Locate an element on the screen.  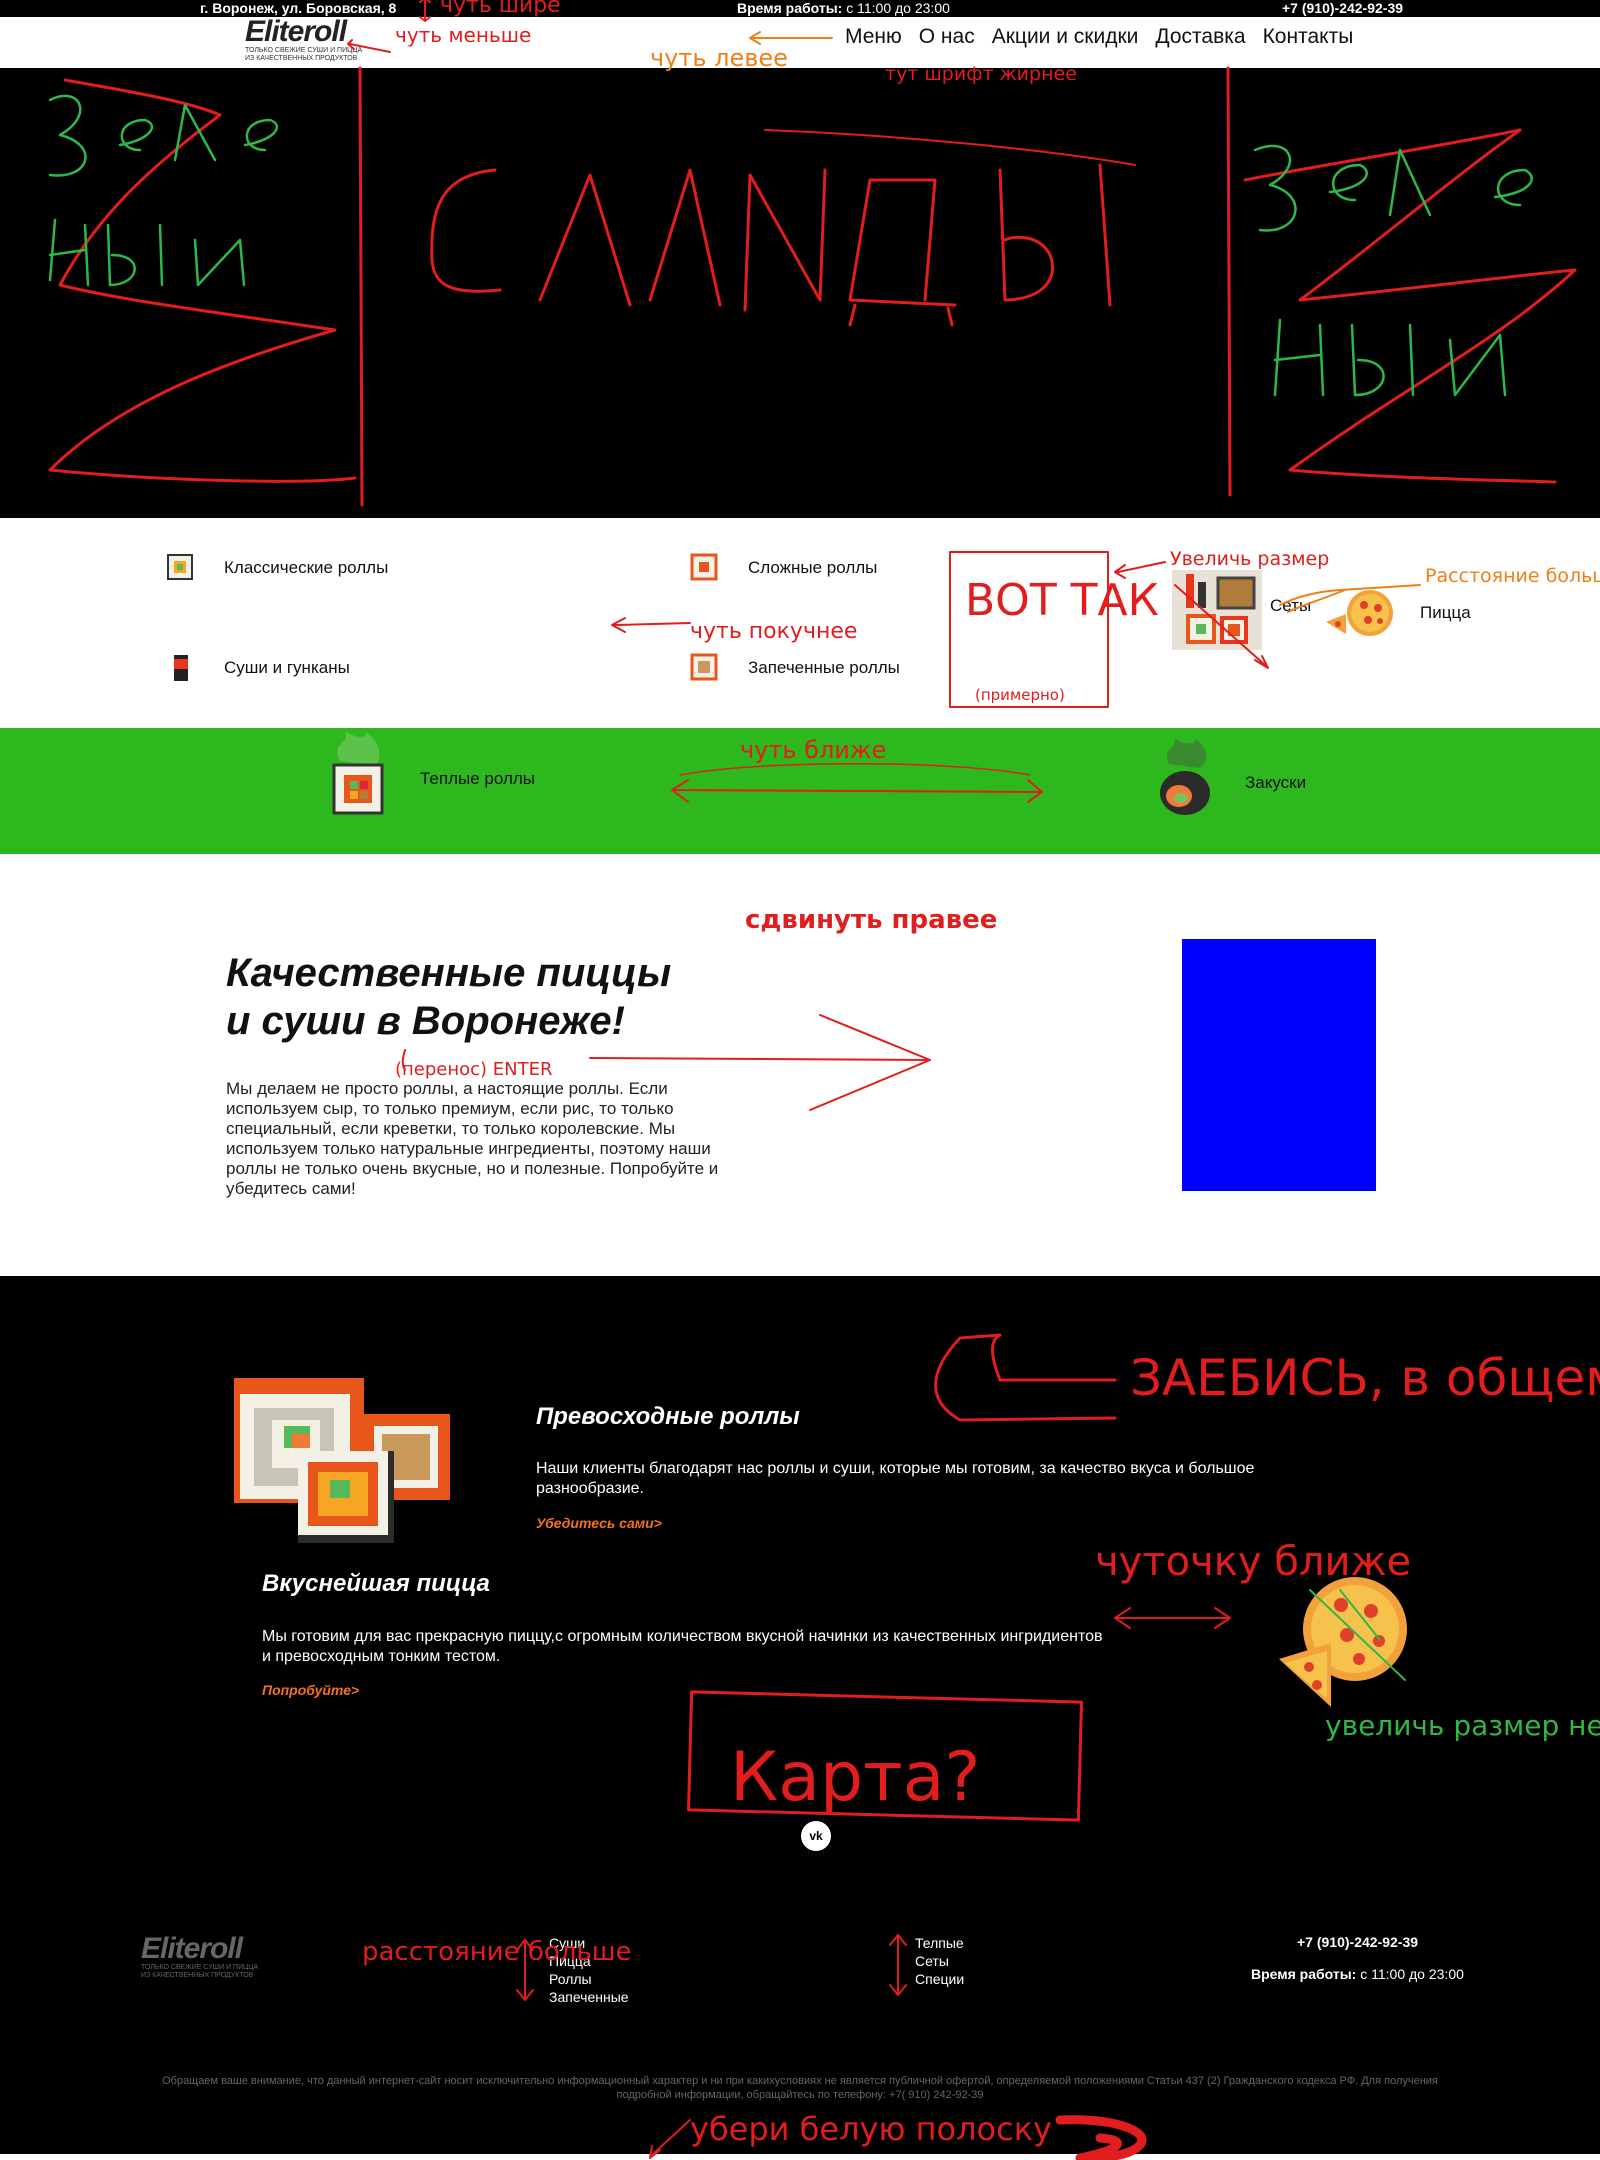
logo-tagline-2: из качественных продуктов is located at coordinates (301, 58).